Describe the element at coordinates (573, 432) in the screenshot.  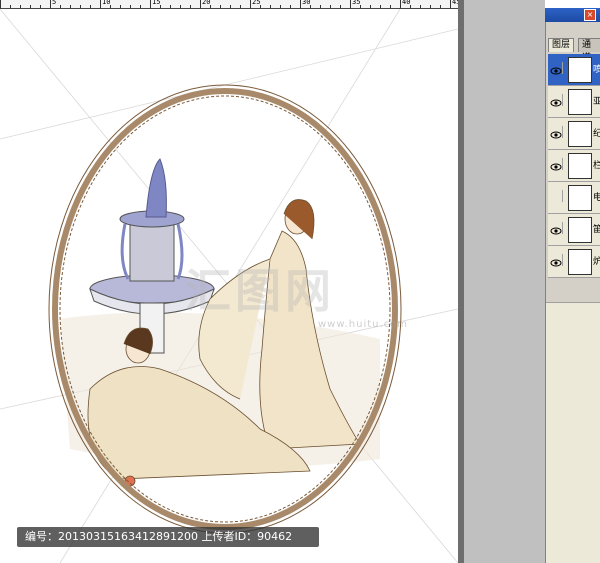
I see `layer-list-empty-area` at that location.